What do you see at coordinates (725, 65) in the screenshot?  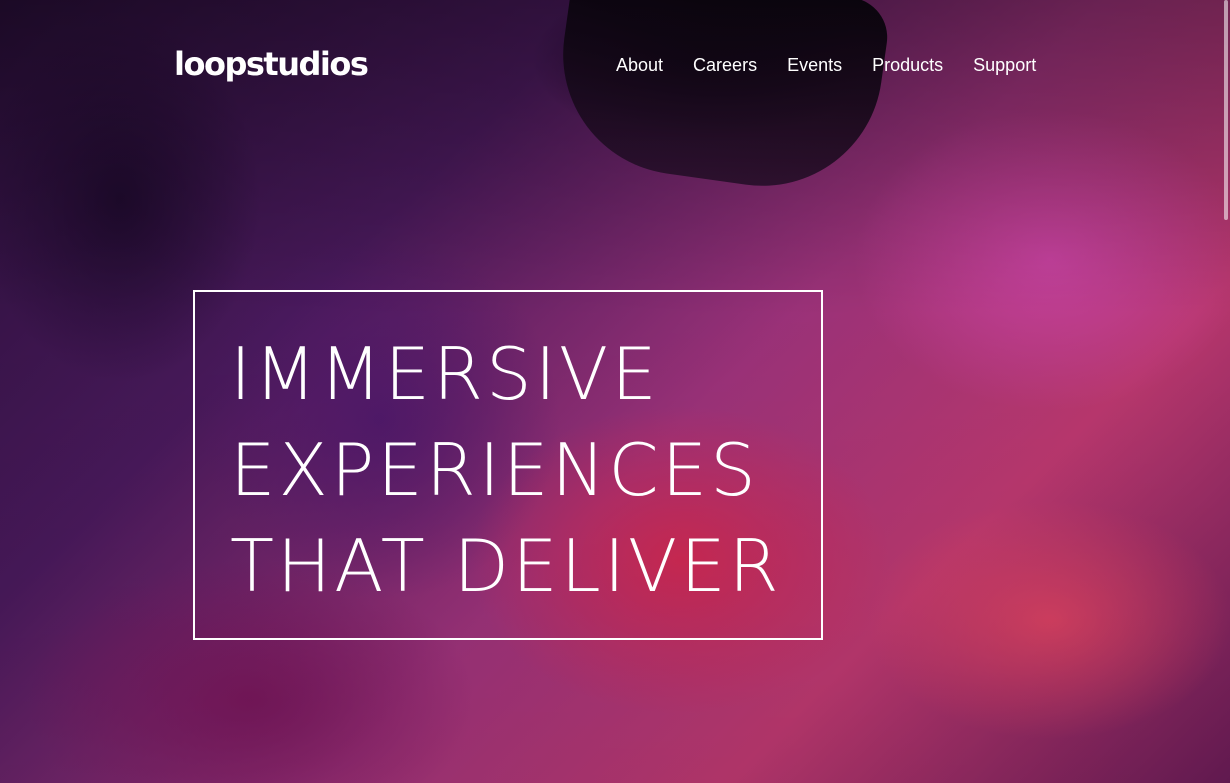 I see `nav-link-careers: Careers` at bounding box center [725, 65].